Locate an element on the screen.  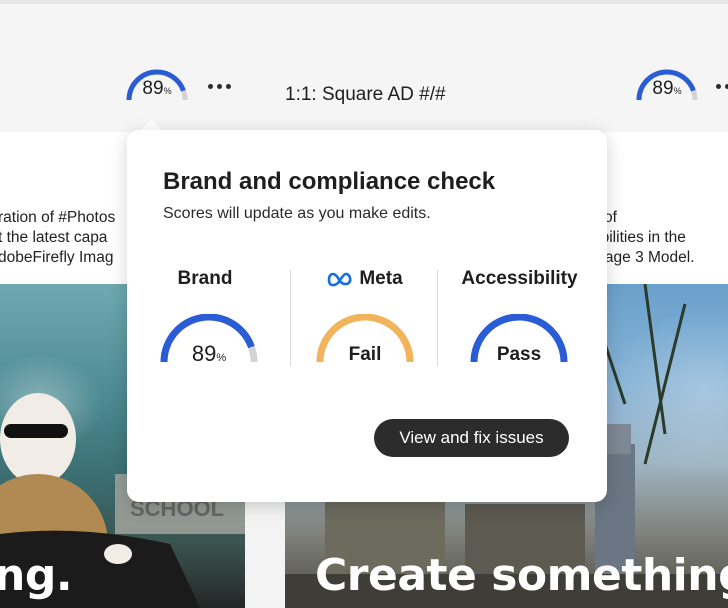
left-card-headline: ng. is located at coordinates (36, 575).